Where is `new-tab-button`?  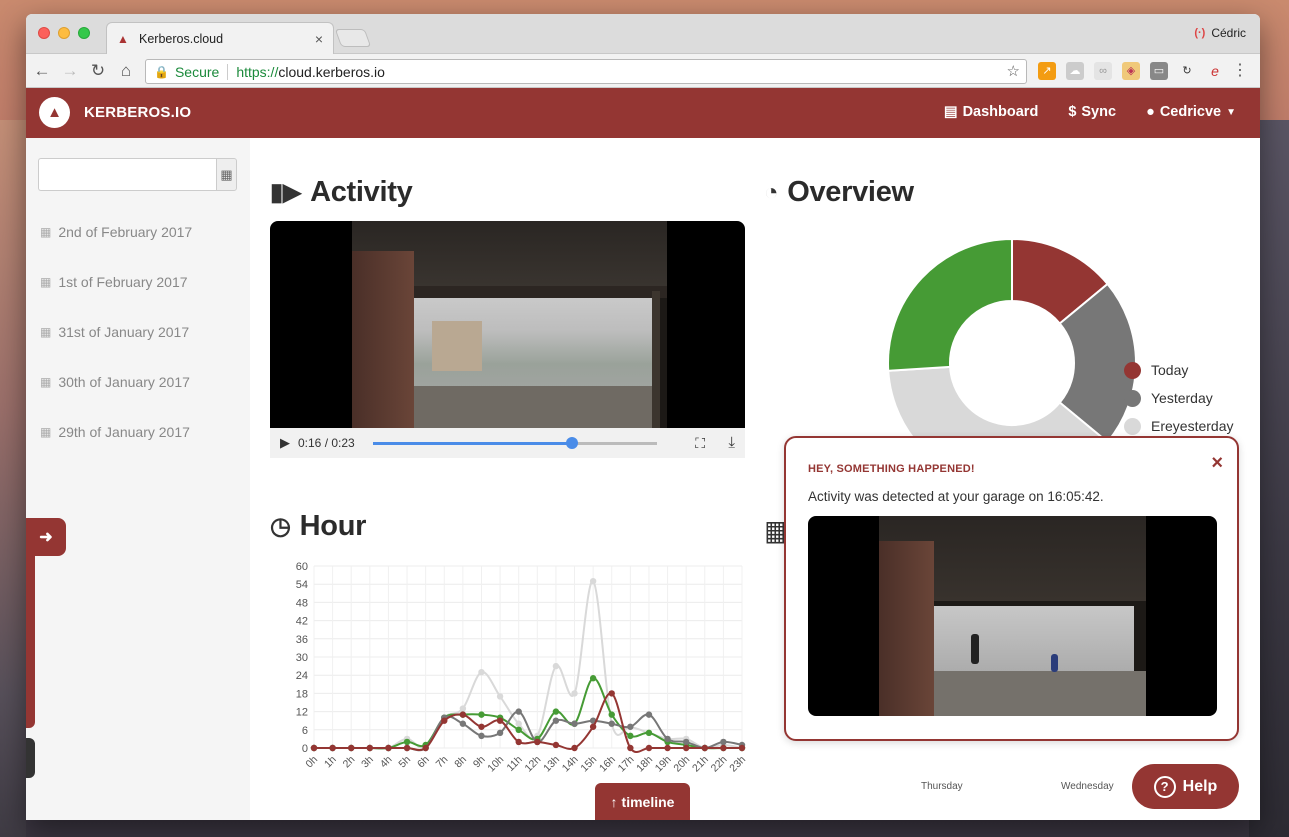
new-tab-button is located at coordinates (353, 38).